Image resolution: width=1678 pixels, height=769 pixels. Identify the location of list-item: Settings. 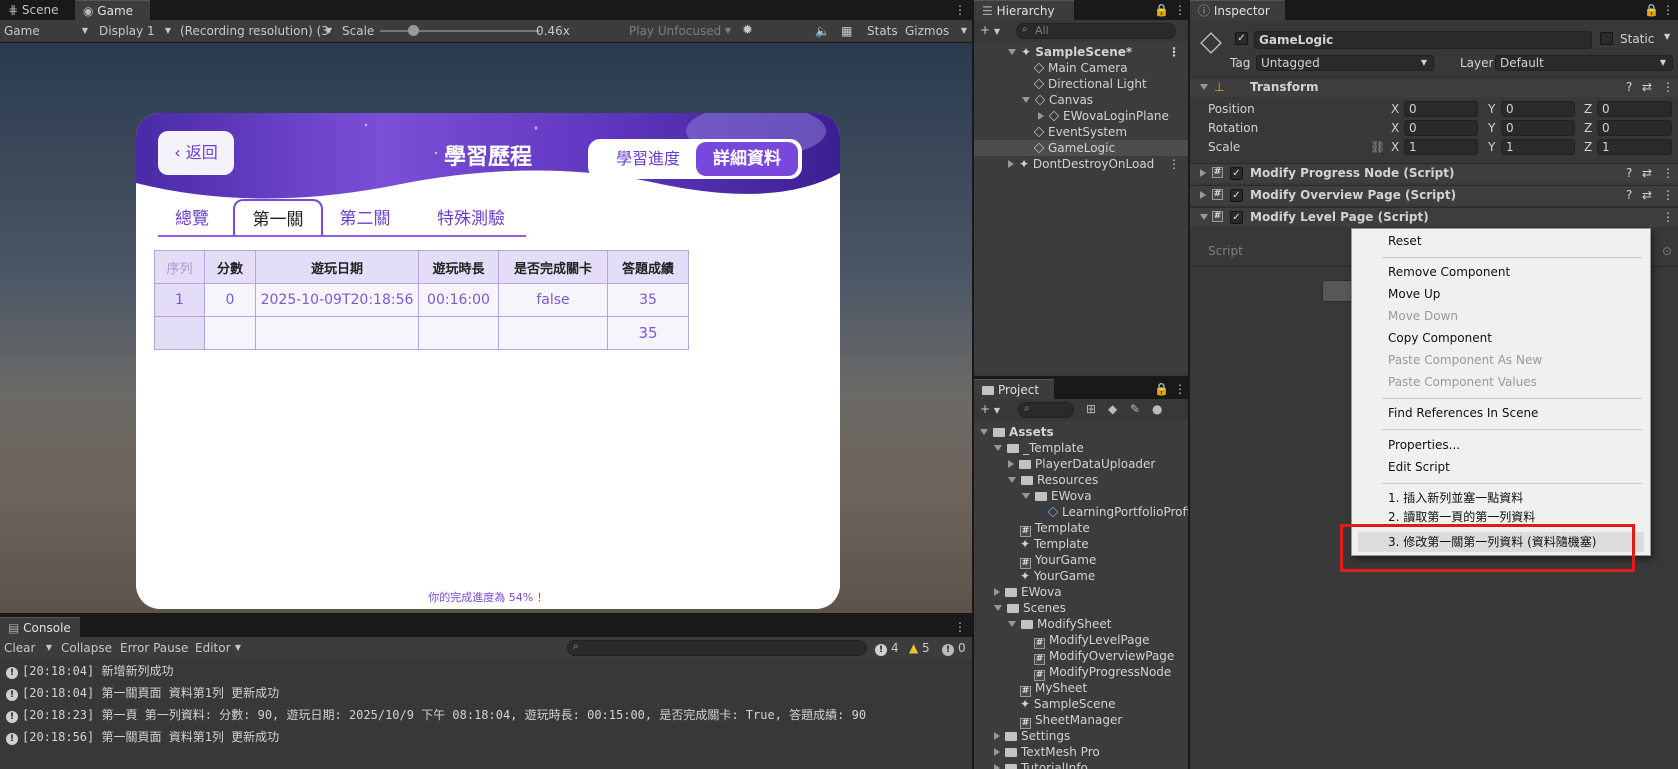
(1032, 736).